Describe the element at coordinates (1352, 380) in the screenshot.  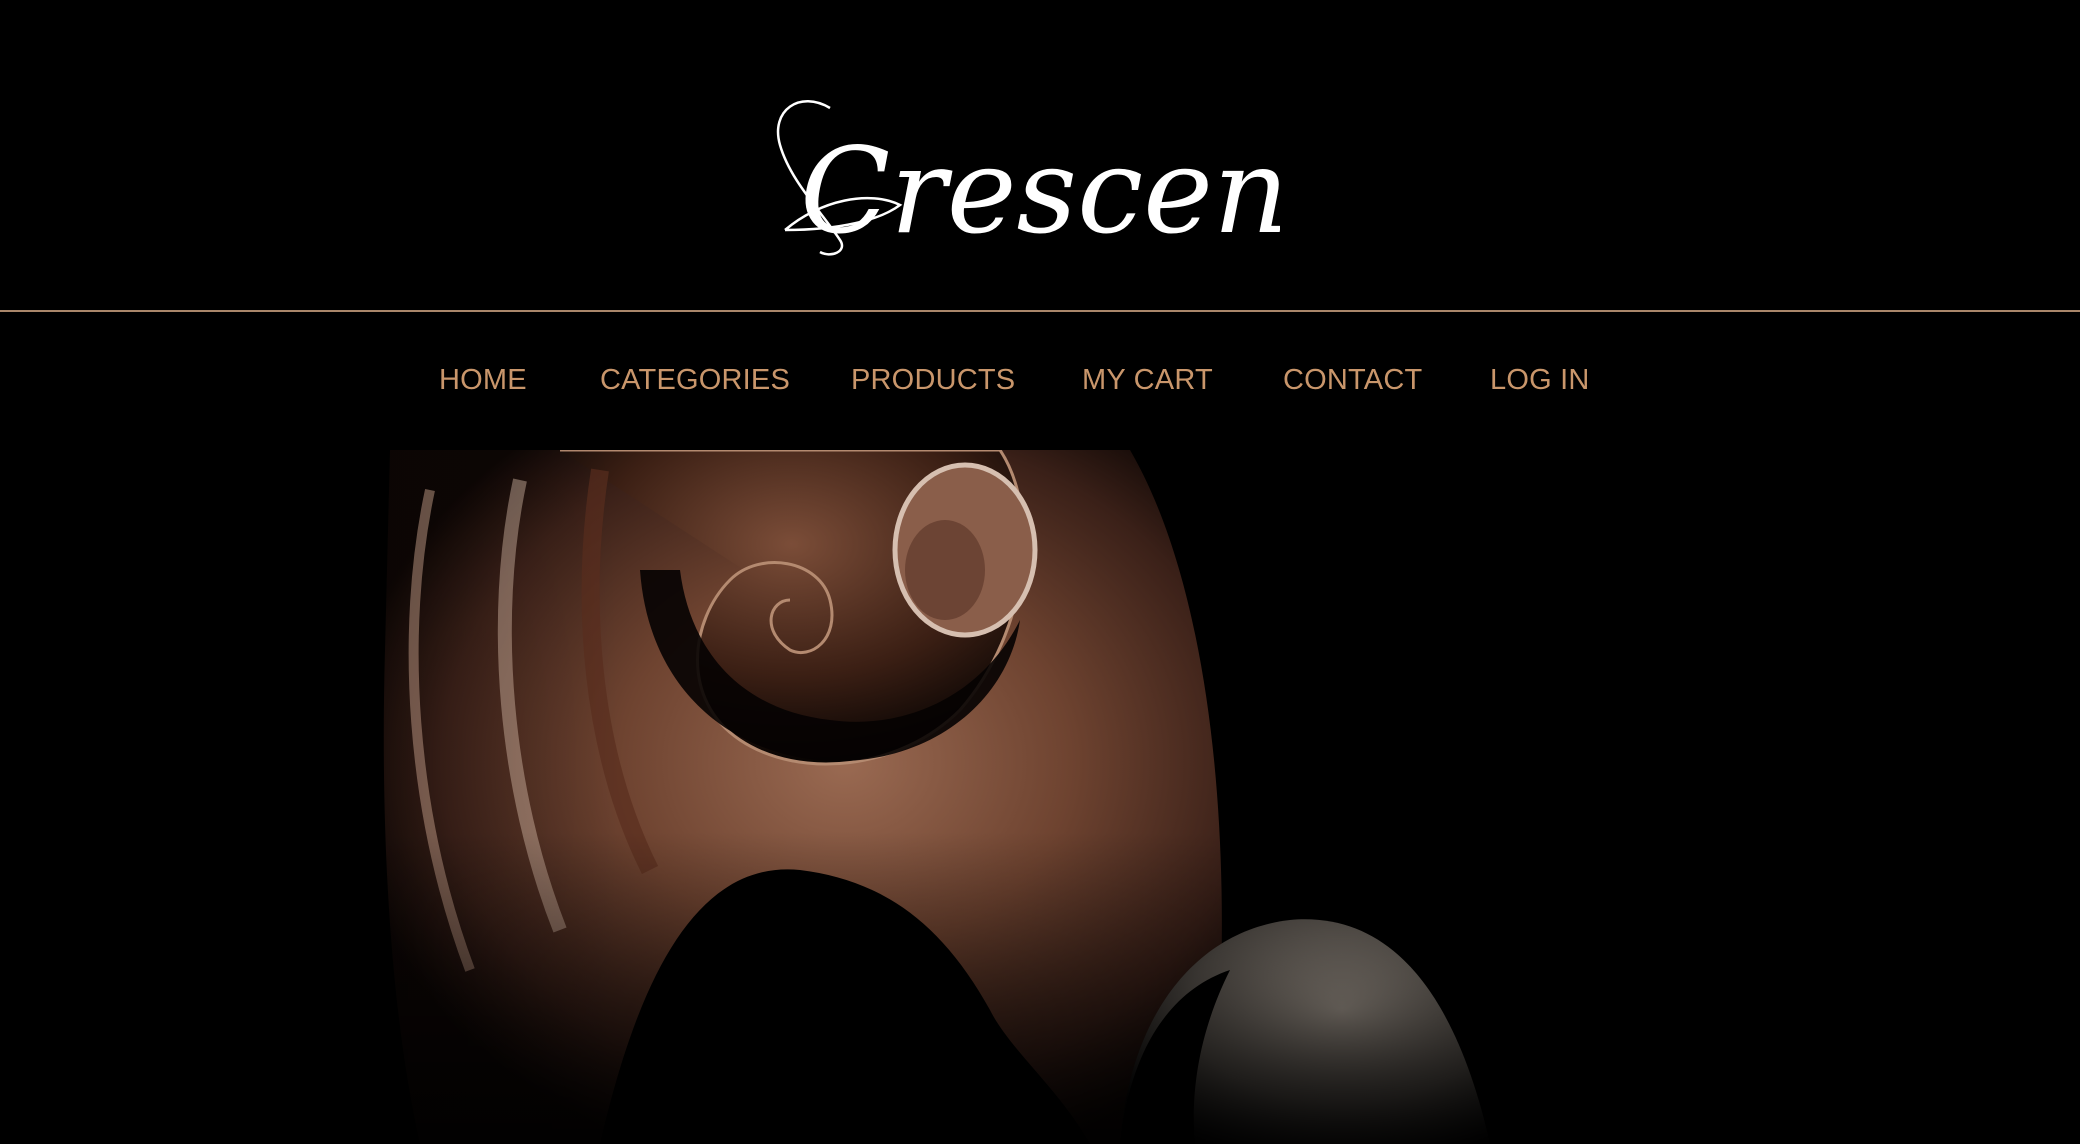
I see `nav-contact: CONTACT` at that location.